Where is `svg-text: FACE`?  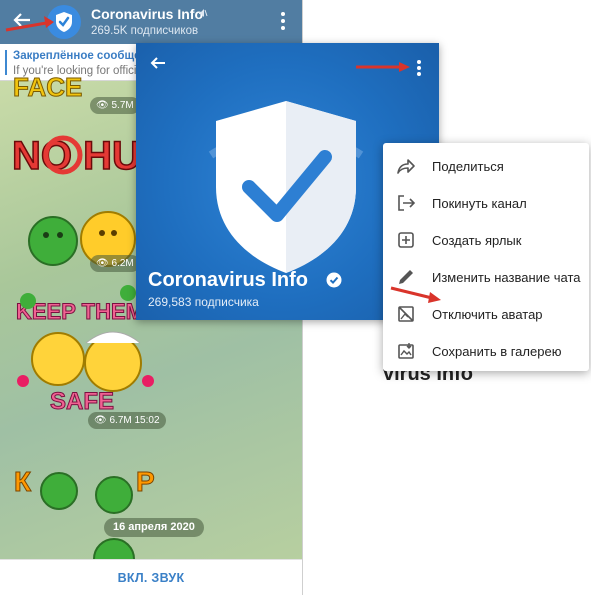
svg-text: FACE is located at coordinates (47, 87).